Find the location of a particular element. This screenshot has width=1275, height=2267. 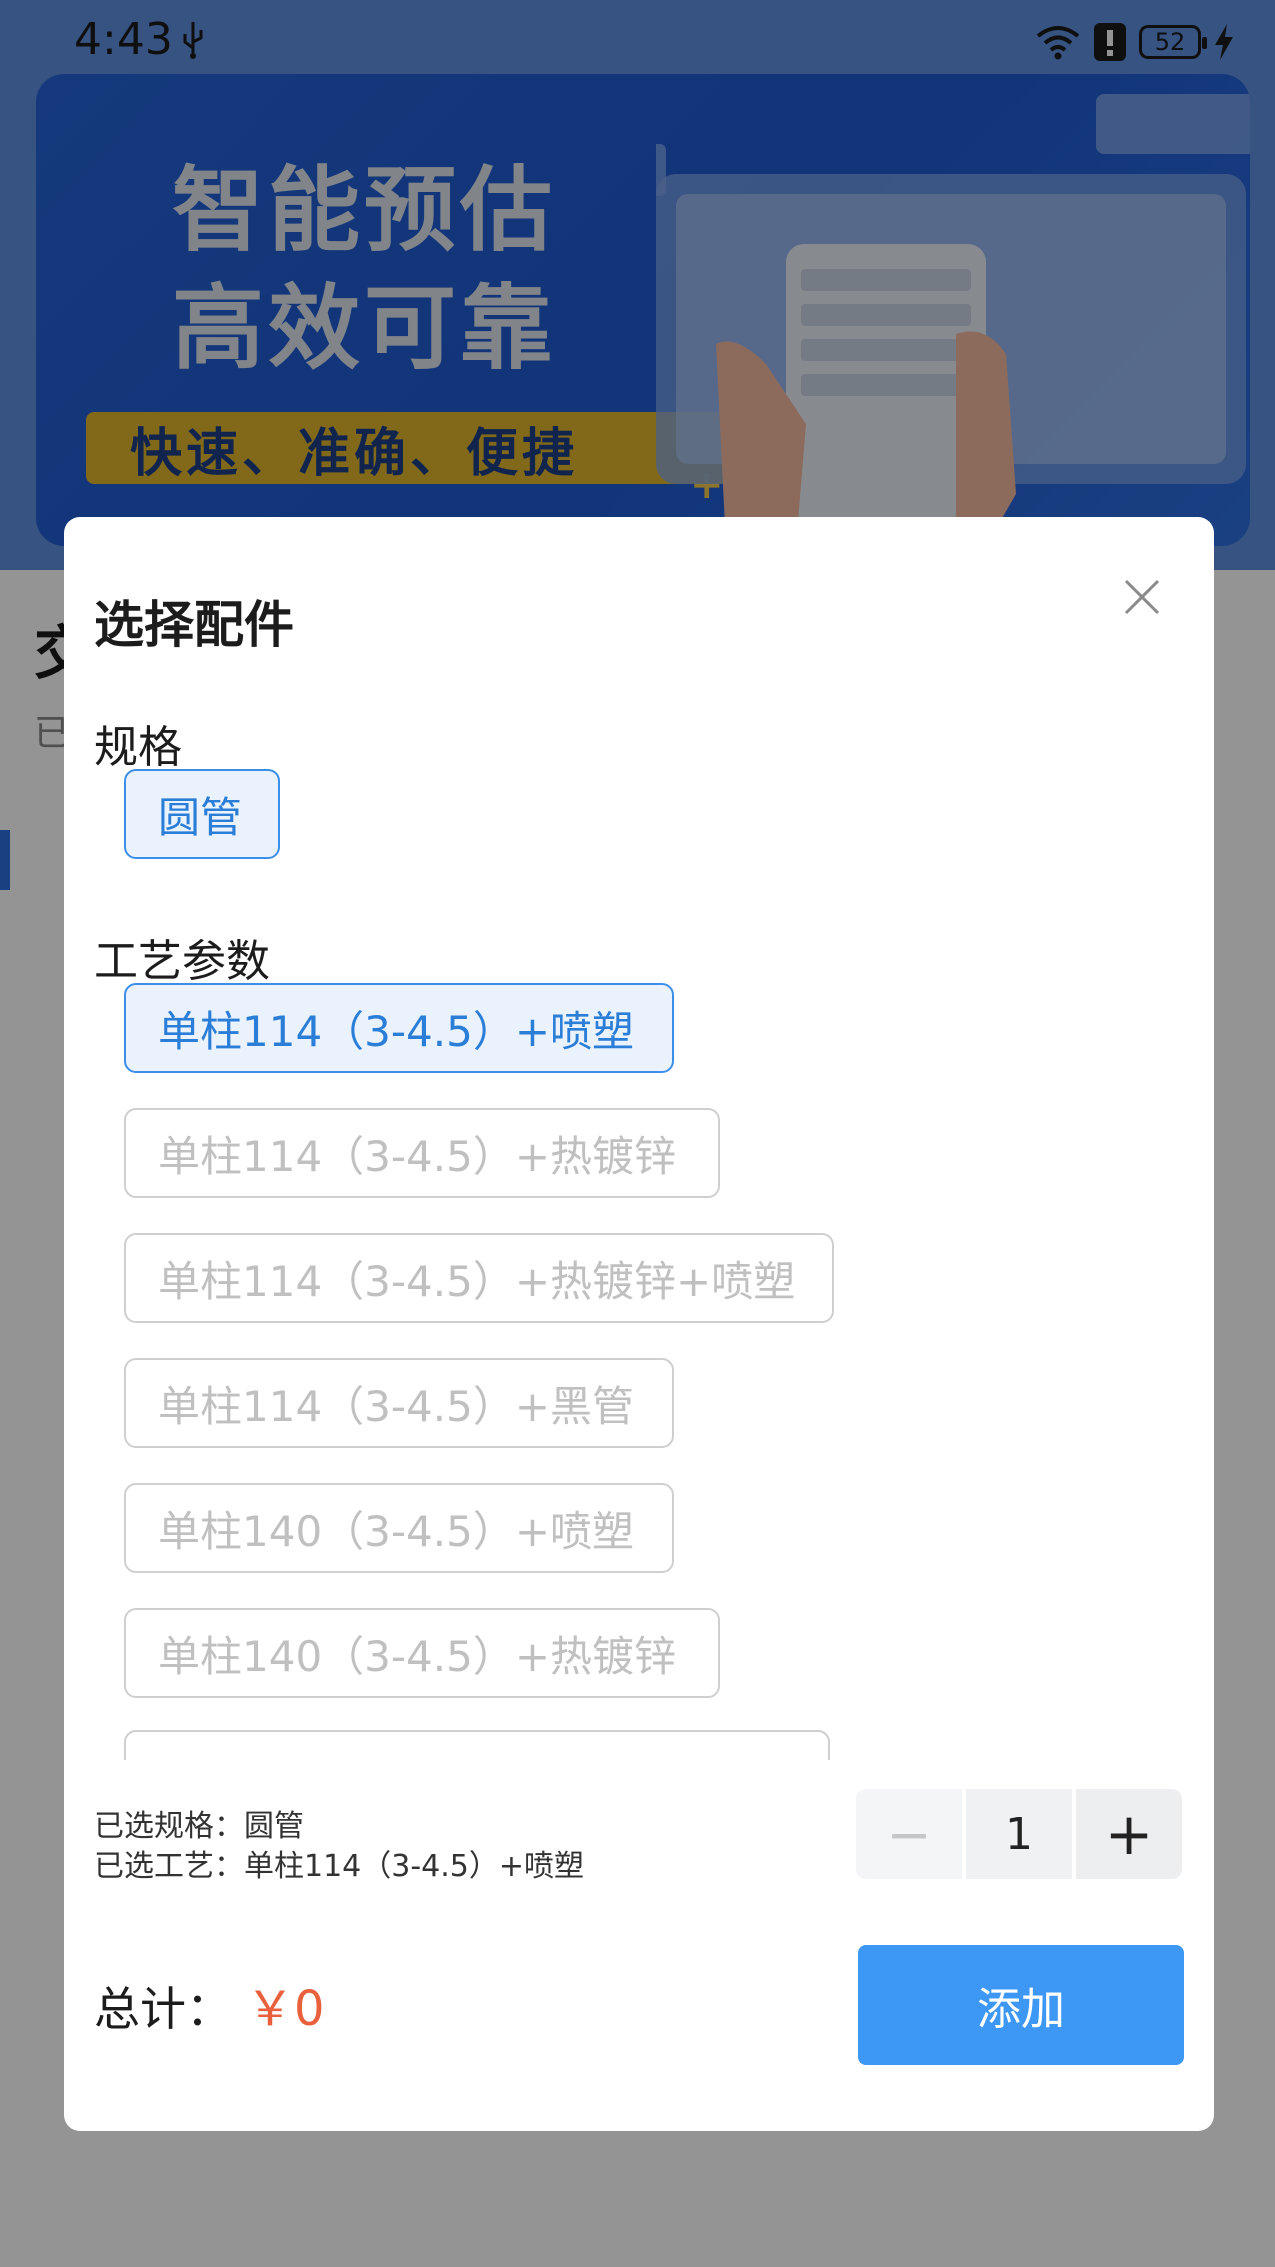

spec-section-label: 规格 is located at coordinates (138, 747).